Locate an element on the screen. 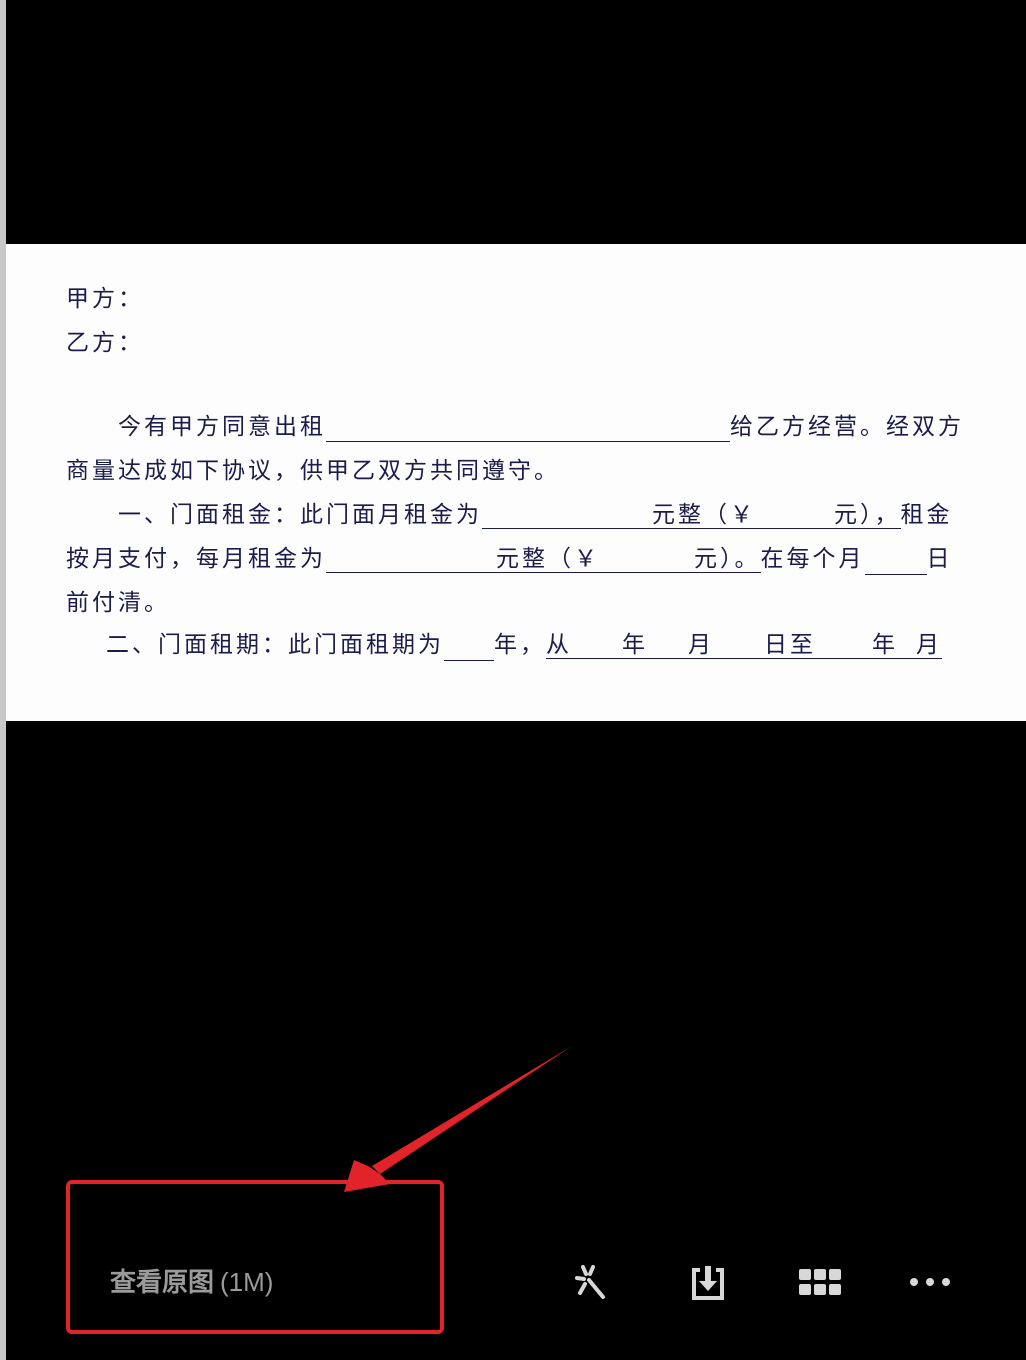 Image resolution: width=1026 pixels, height=1360 pixels. more-icon is located at coordinates (930, 1284).